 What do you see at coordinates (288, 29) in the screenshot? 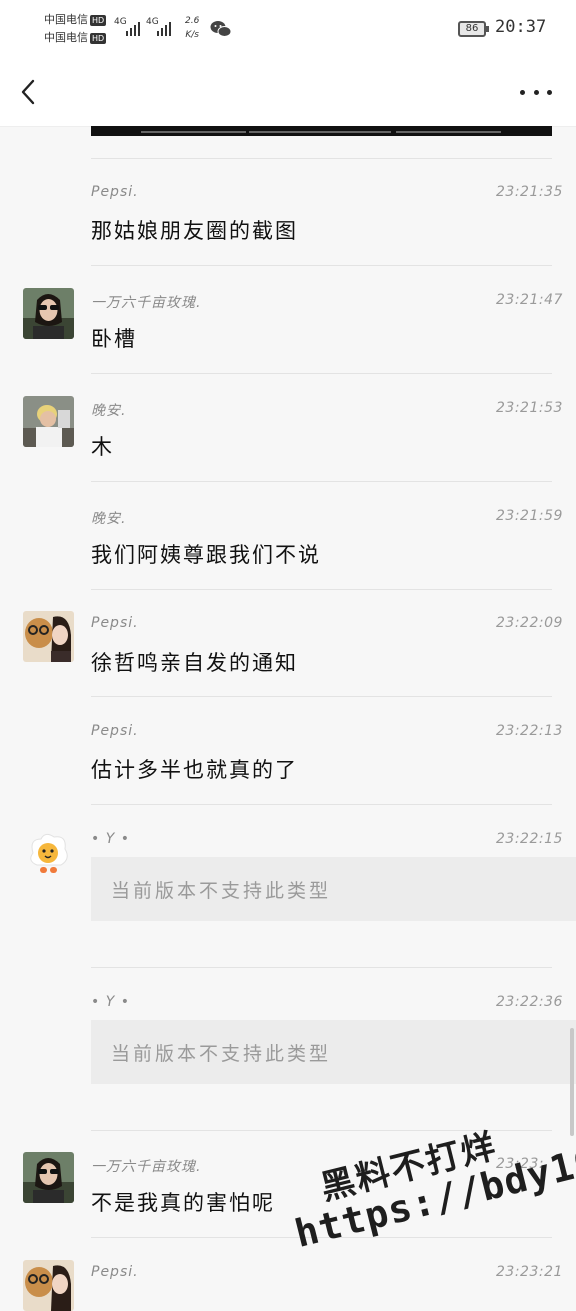
I see `status-bar: 中国电信 HD 中国电信 HD 4G 4G 2.6 K/s 86 20:37` at bounding box center [288, 29].